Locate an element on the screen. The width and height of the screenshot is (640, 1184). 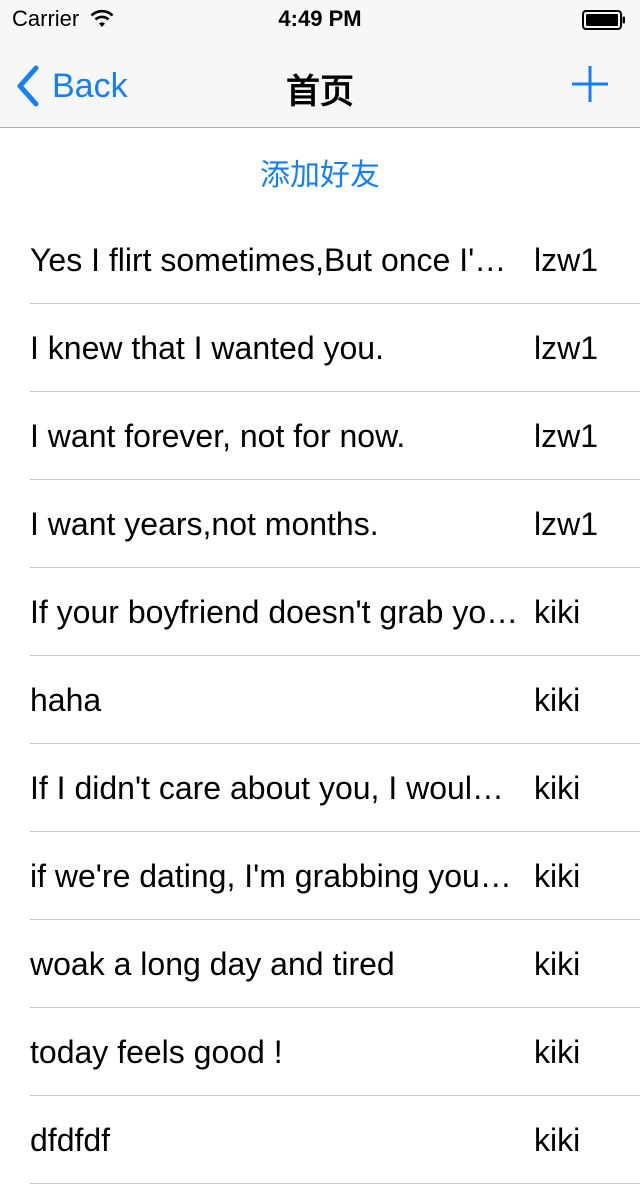
list-item: haha kiki is located at coordinates (320, 700).